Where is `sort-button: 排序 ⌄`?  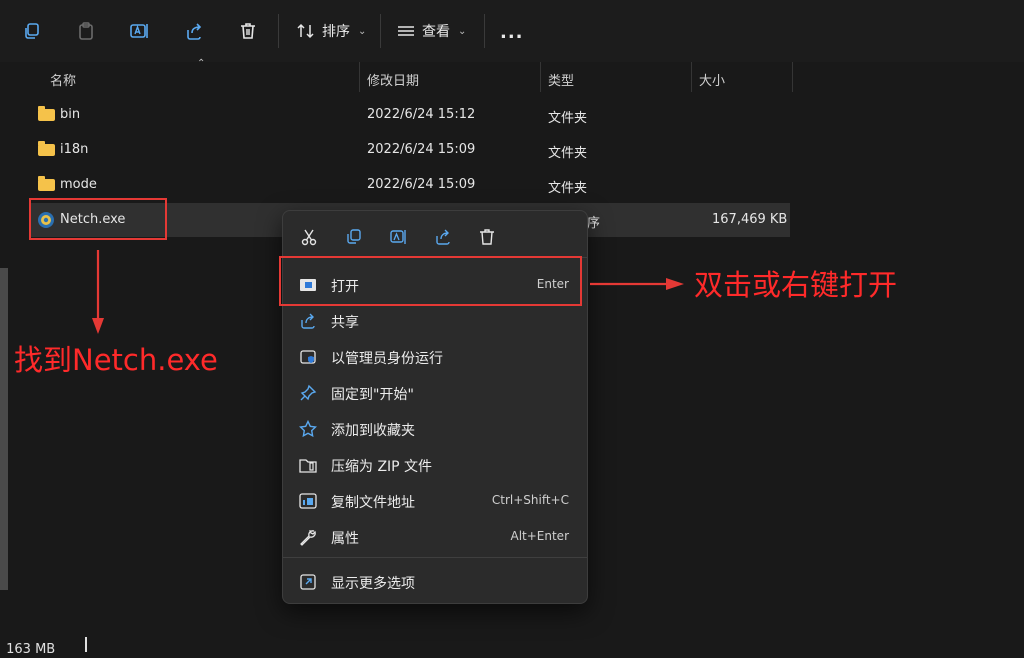 sort-button: 排序 ⌄ is located at coordinates (331, 31).